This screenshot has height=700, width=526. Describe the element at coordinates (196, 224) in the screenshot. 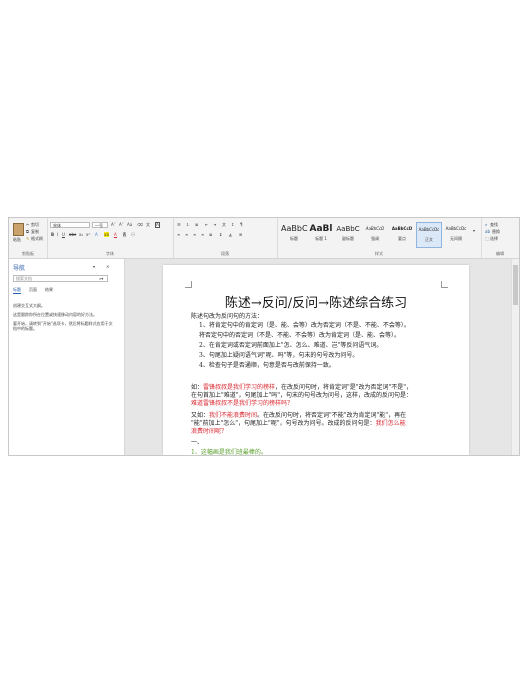

I see `multilevel-list-icon: ≣` at that location.